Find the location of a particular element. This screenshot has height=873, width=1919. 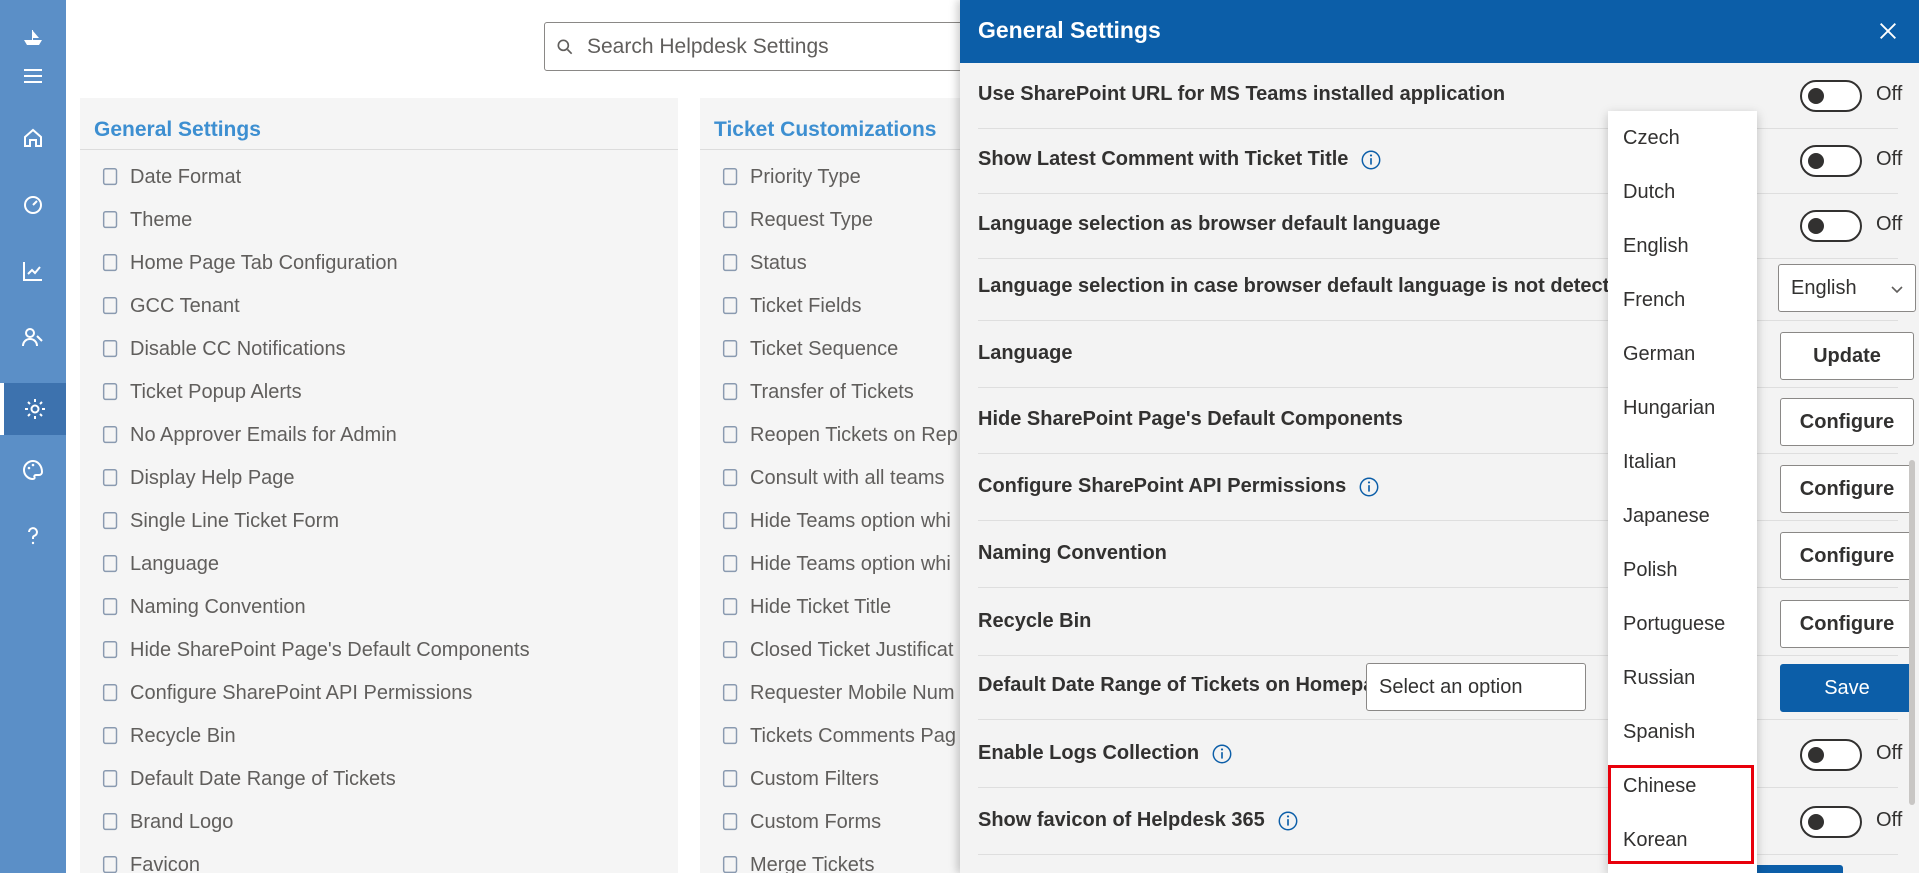

setting-link: Language is located at coordinates (159, 564).